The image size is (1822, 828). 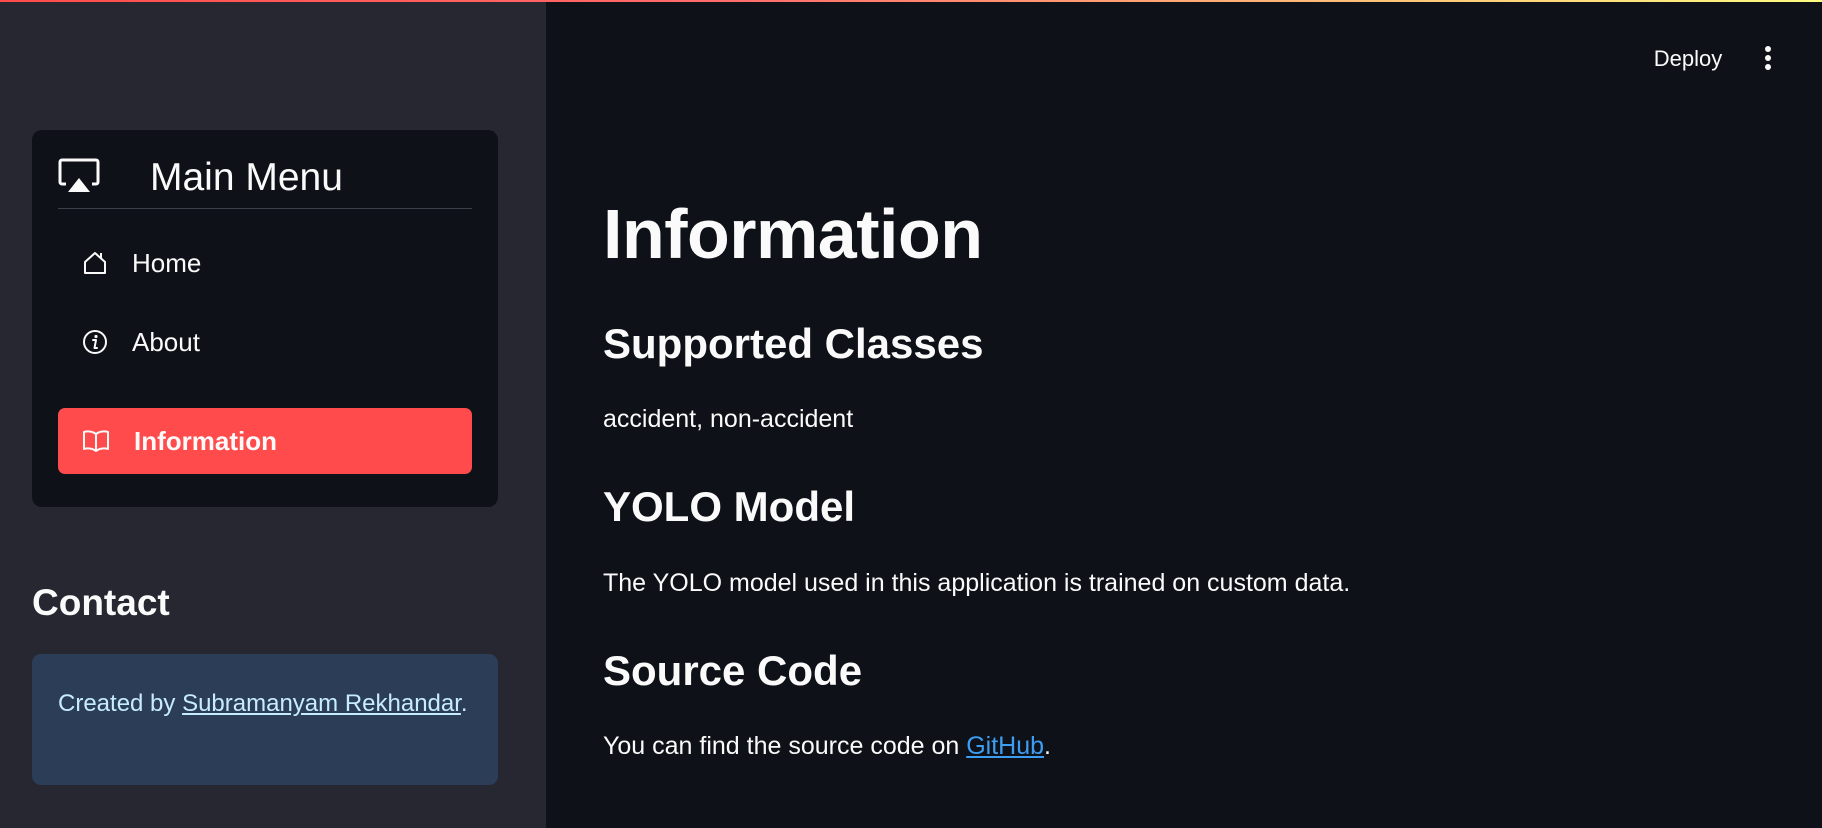 What do you see at coordinates (464, 703) in the screenshot?
I see `contact-suffix: .` at bounding box center [464, 703].